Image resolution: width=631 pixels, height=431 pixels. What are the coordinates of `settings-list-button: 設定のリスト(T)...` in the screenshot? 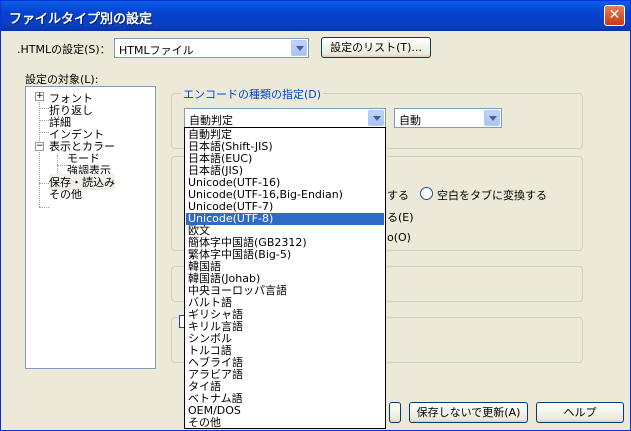 It's located at (376, 47).